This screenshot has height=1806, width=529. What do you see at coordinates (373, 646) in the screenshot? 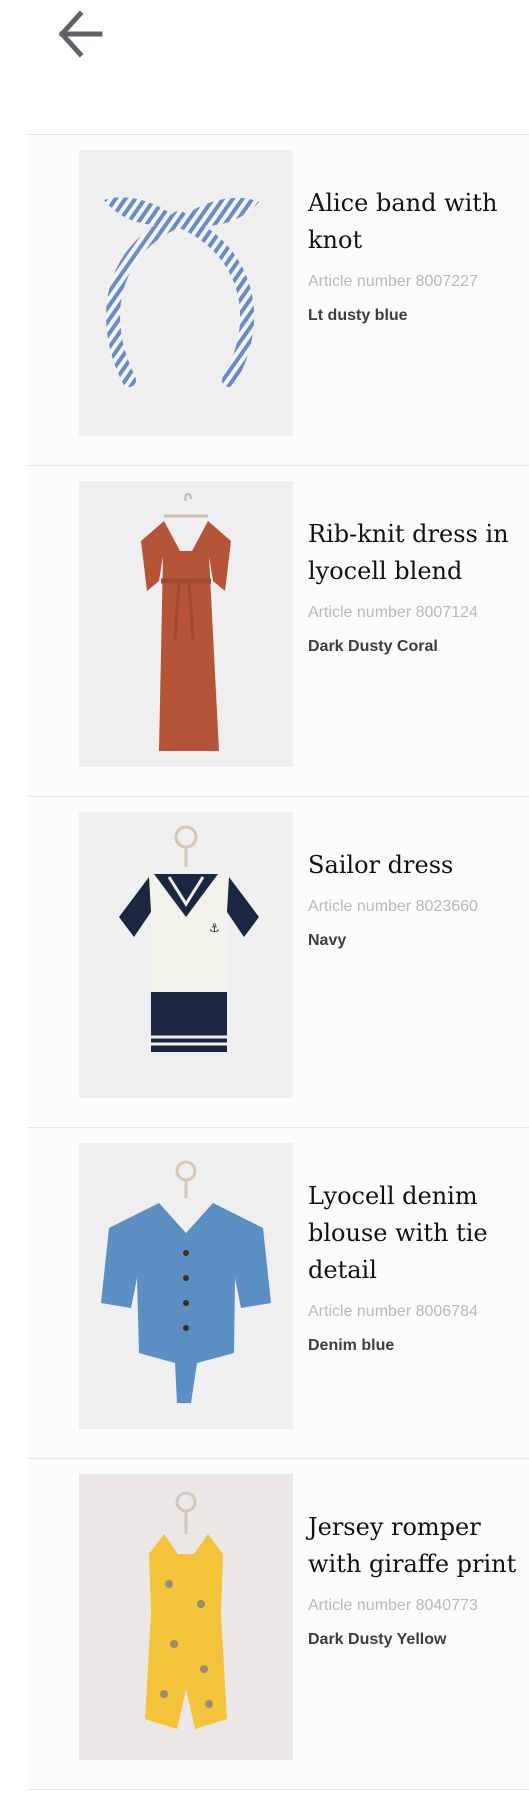
I see `product-color: Dark Dusty Coral` at bounding box center [373, 646].